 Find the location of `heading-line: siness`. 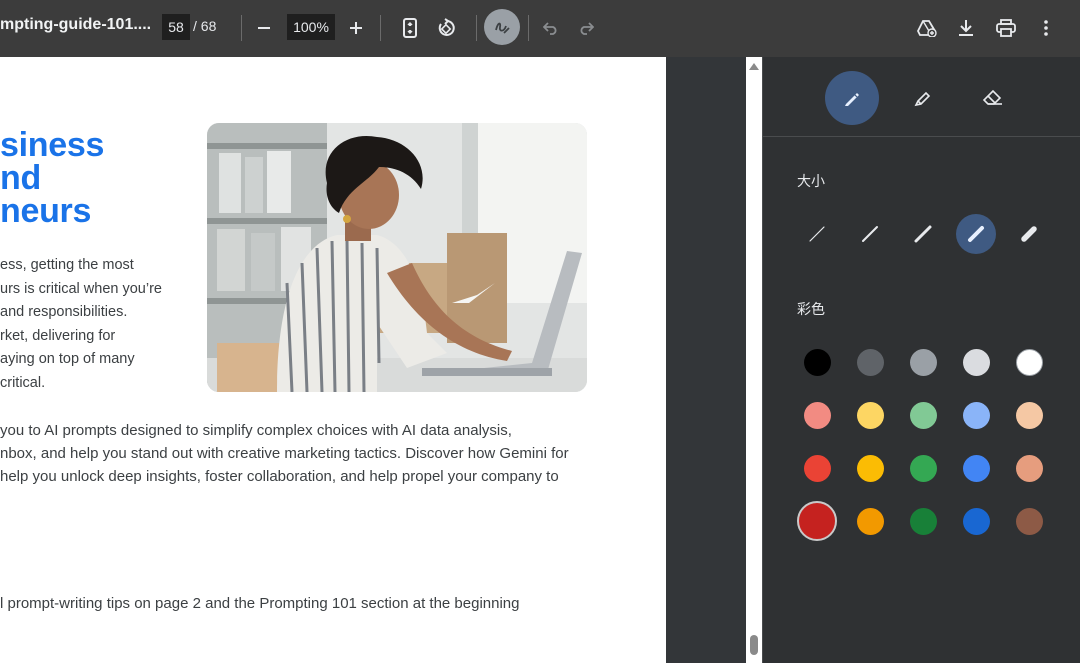

heading-line: siness is located at coordinates (52, 145).